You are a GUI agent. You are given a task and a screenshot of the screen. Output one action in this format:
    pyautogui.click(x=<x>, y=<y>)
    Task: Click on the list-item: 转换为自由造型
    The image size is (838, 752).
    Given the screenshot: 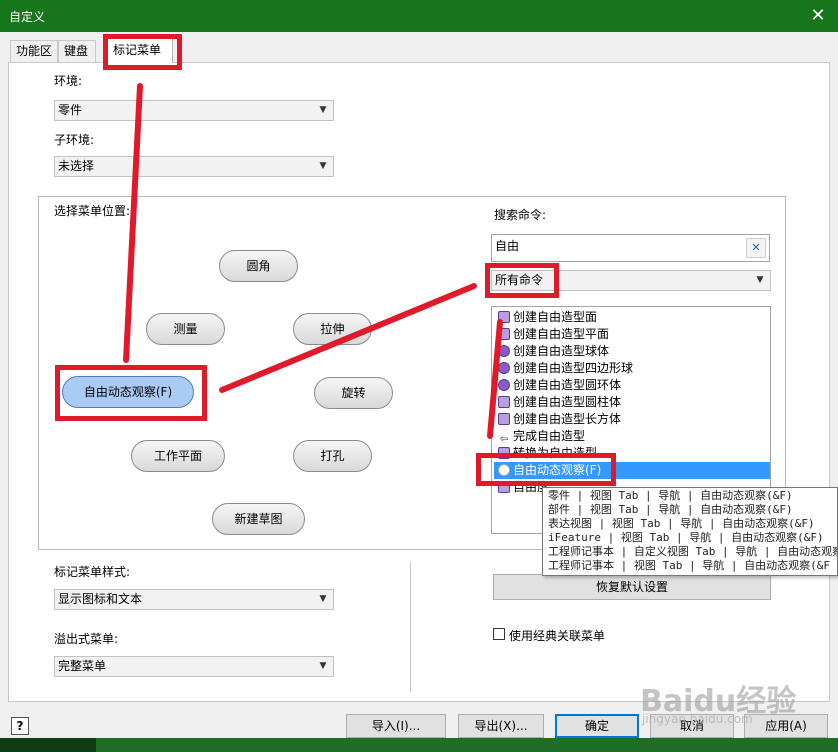 What is the action you would take?
    pyautogui.click(x=632, y=453)
    